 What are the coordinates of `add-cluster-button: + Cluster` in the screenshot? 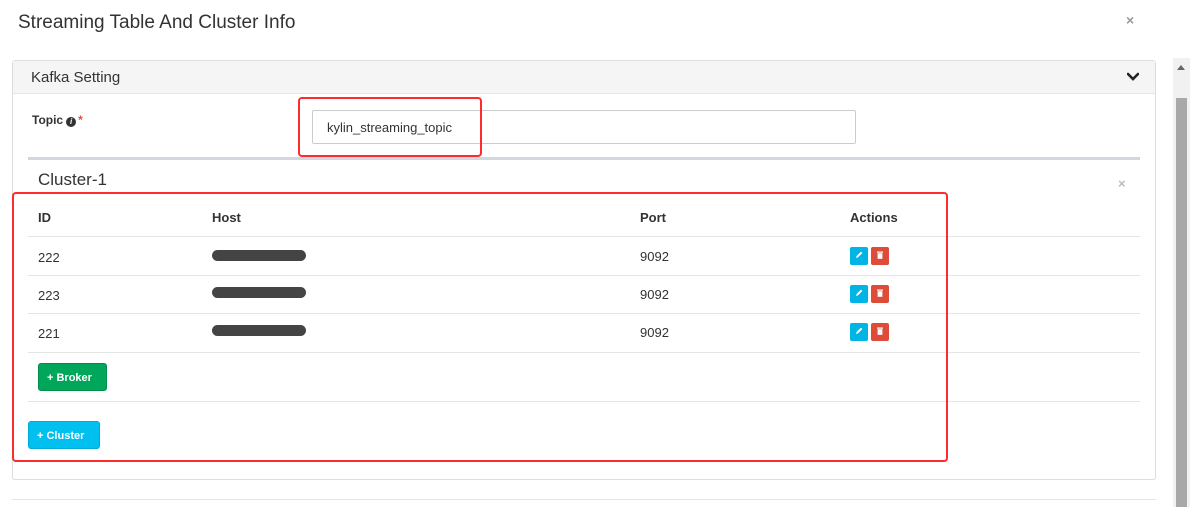 It's located at (64, 435).